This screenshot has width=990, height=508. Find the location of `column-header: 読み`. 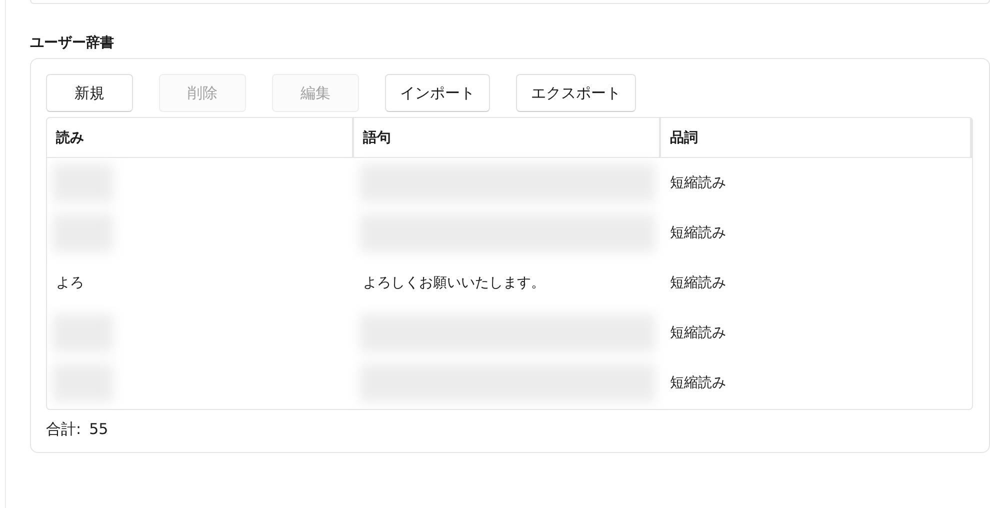

column-header: 読み is located at coordinates (200, 138).